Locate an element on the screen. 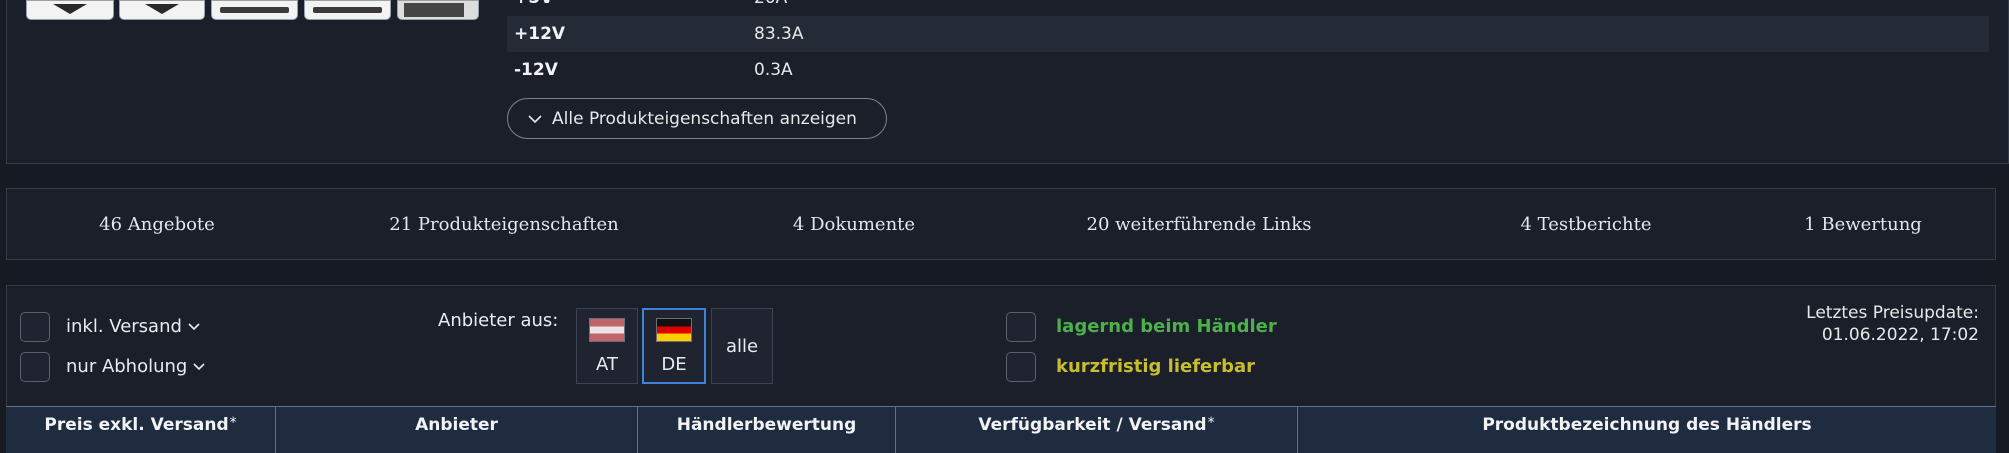 The height and width of the screenshot is (453, 2009). column-header-product-name: Produktbezeichnung des Händlers is located at coordinates (1647, 430).